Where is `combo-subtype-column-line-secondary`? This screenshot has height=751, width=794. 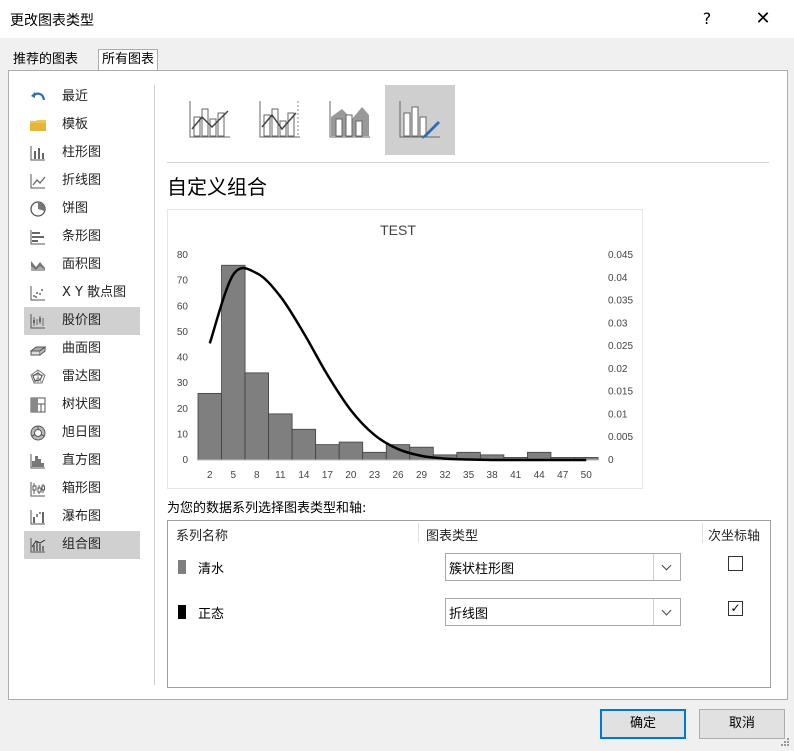
combo-subtype-column-line-secondary is located at coordinates (280, 120).